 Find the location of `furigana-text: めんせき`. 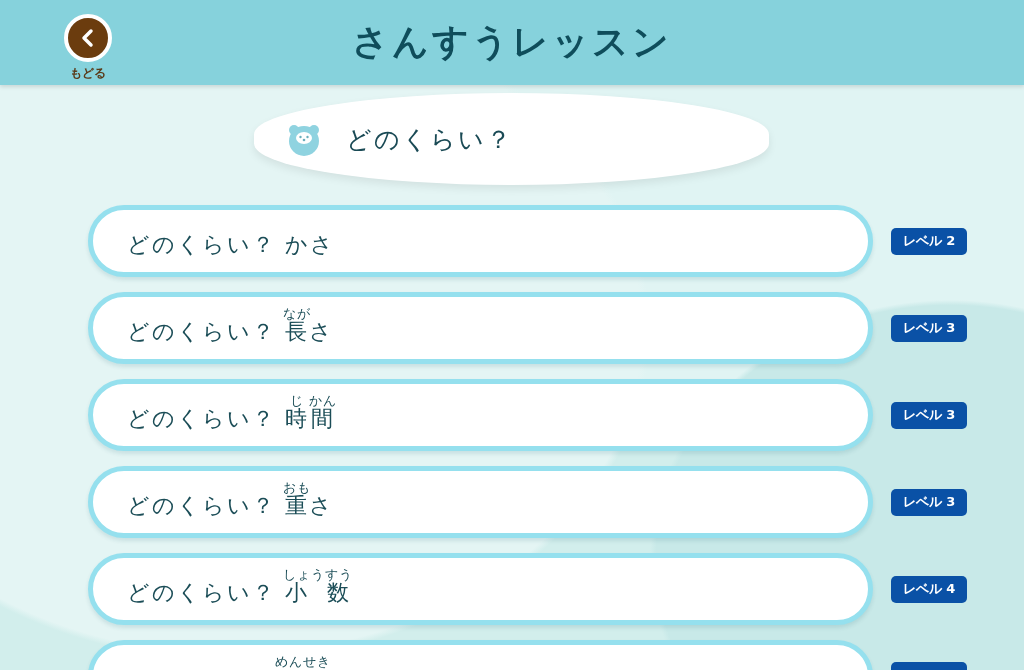

furigana-text: めんせき is located at coordinates (303, 662).